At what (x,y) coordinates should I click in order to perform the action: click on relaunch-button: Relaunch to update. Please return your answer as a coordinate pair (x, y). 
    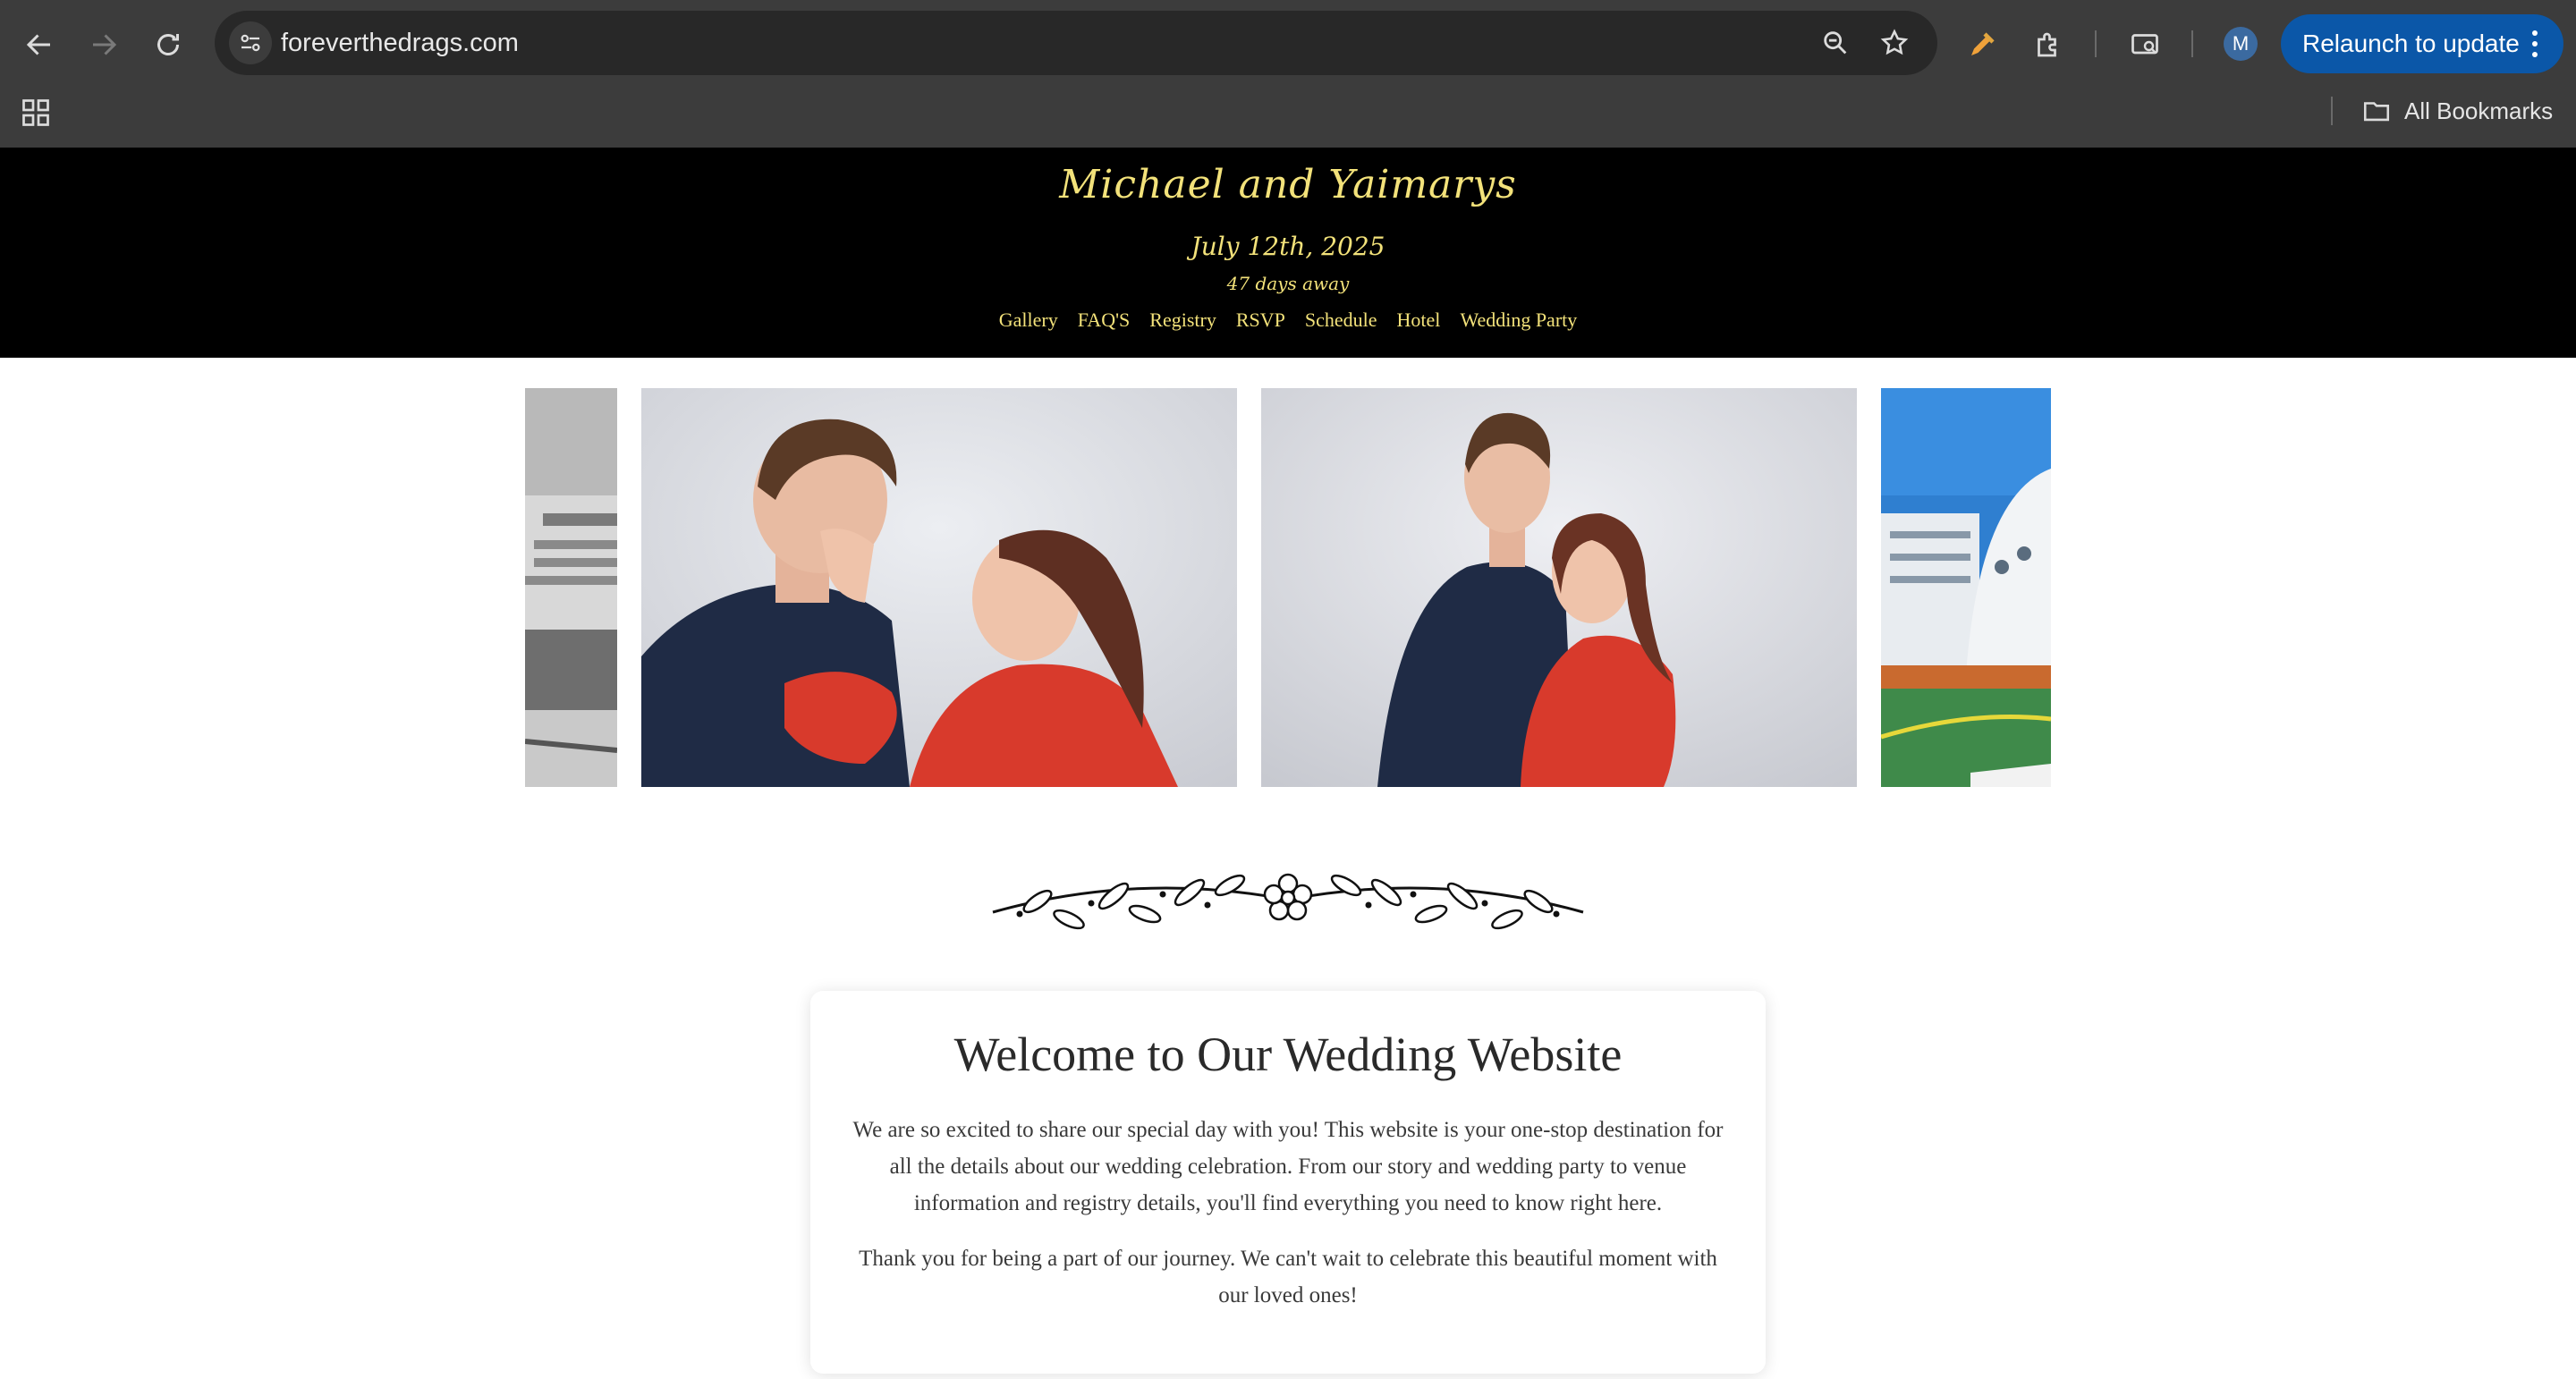
    Looking at the image, I should click on (2422, 43).